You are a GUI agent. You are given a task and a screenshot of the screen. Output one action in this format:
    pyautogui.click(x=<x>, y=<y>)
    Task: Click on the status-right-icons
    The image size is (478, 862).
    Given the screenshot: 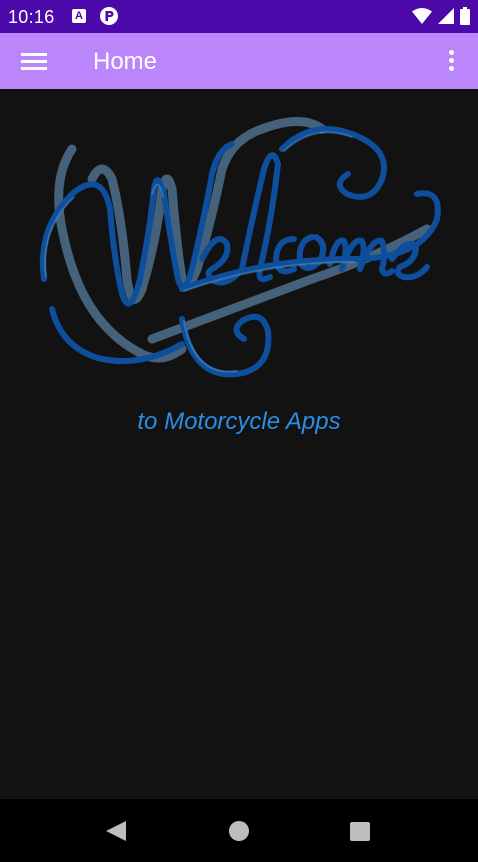 What is the action you would take?
    pyautogui.click(x=441, y=16)
    